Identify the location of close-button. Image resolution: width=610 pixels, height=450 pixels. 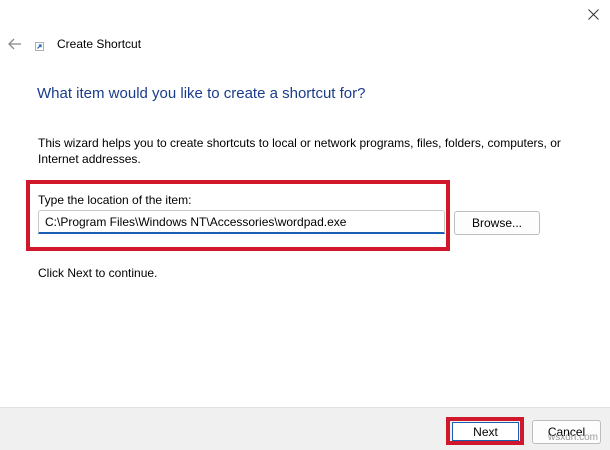
(593, 14).